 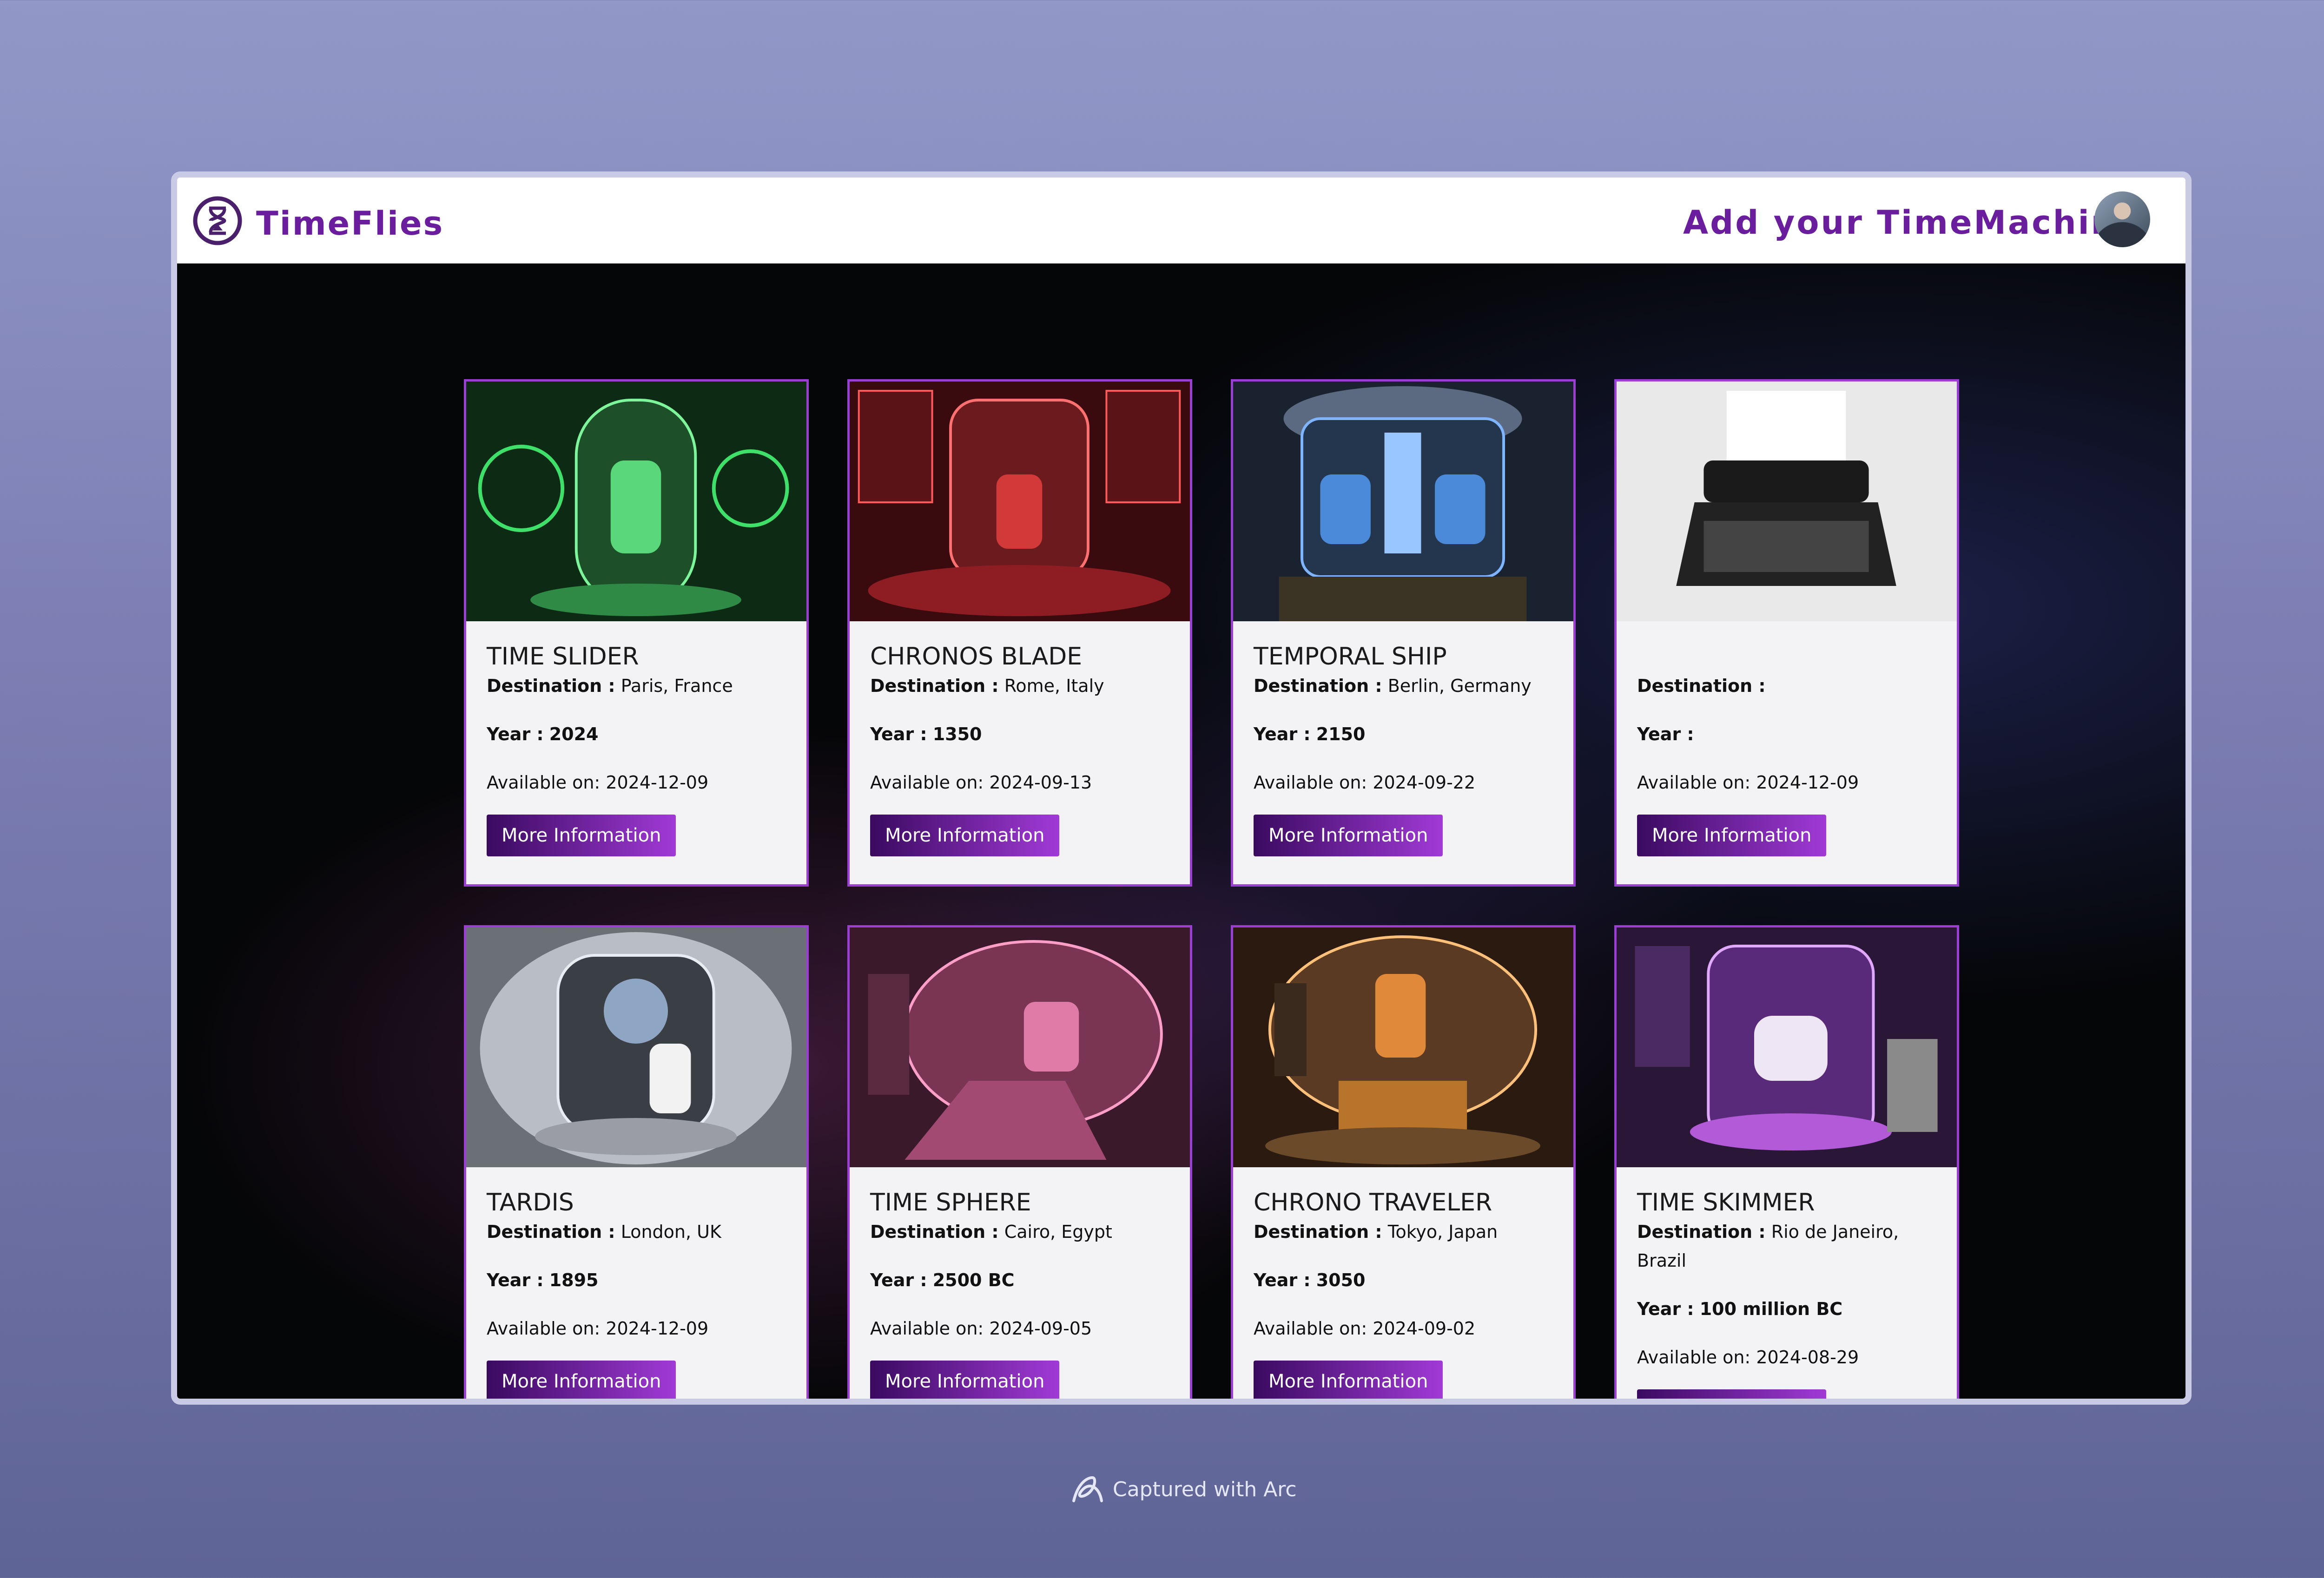 What do you see at coordinates (574, 734) in the screenshot?
I see `year-value: 2024` at bounding box center [574, 734].